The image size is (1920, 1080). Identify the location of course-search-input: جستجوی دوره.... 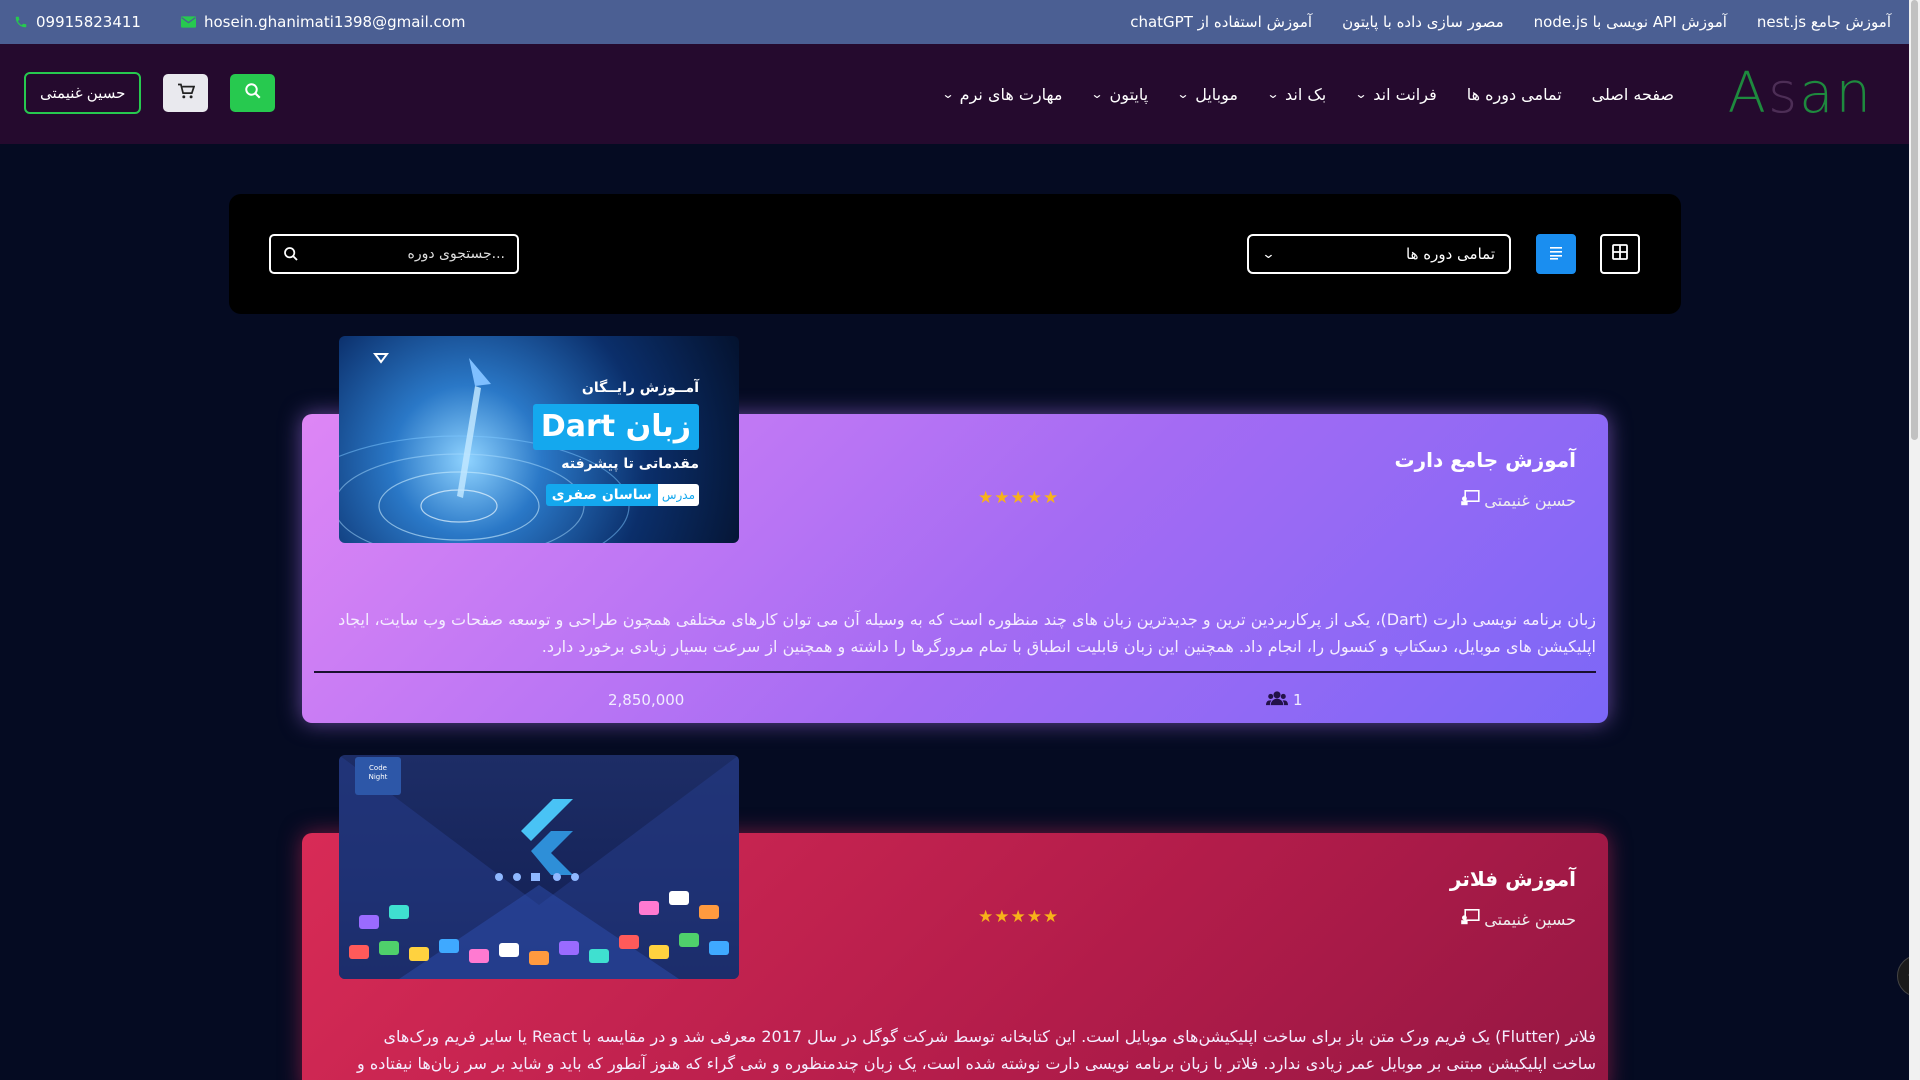
(394, 254).